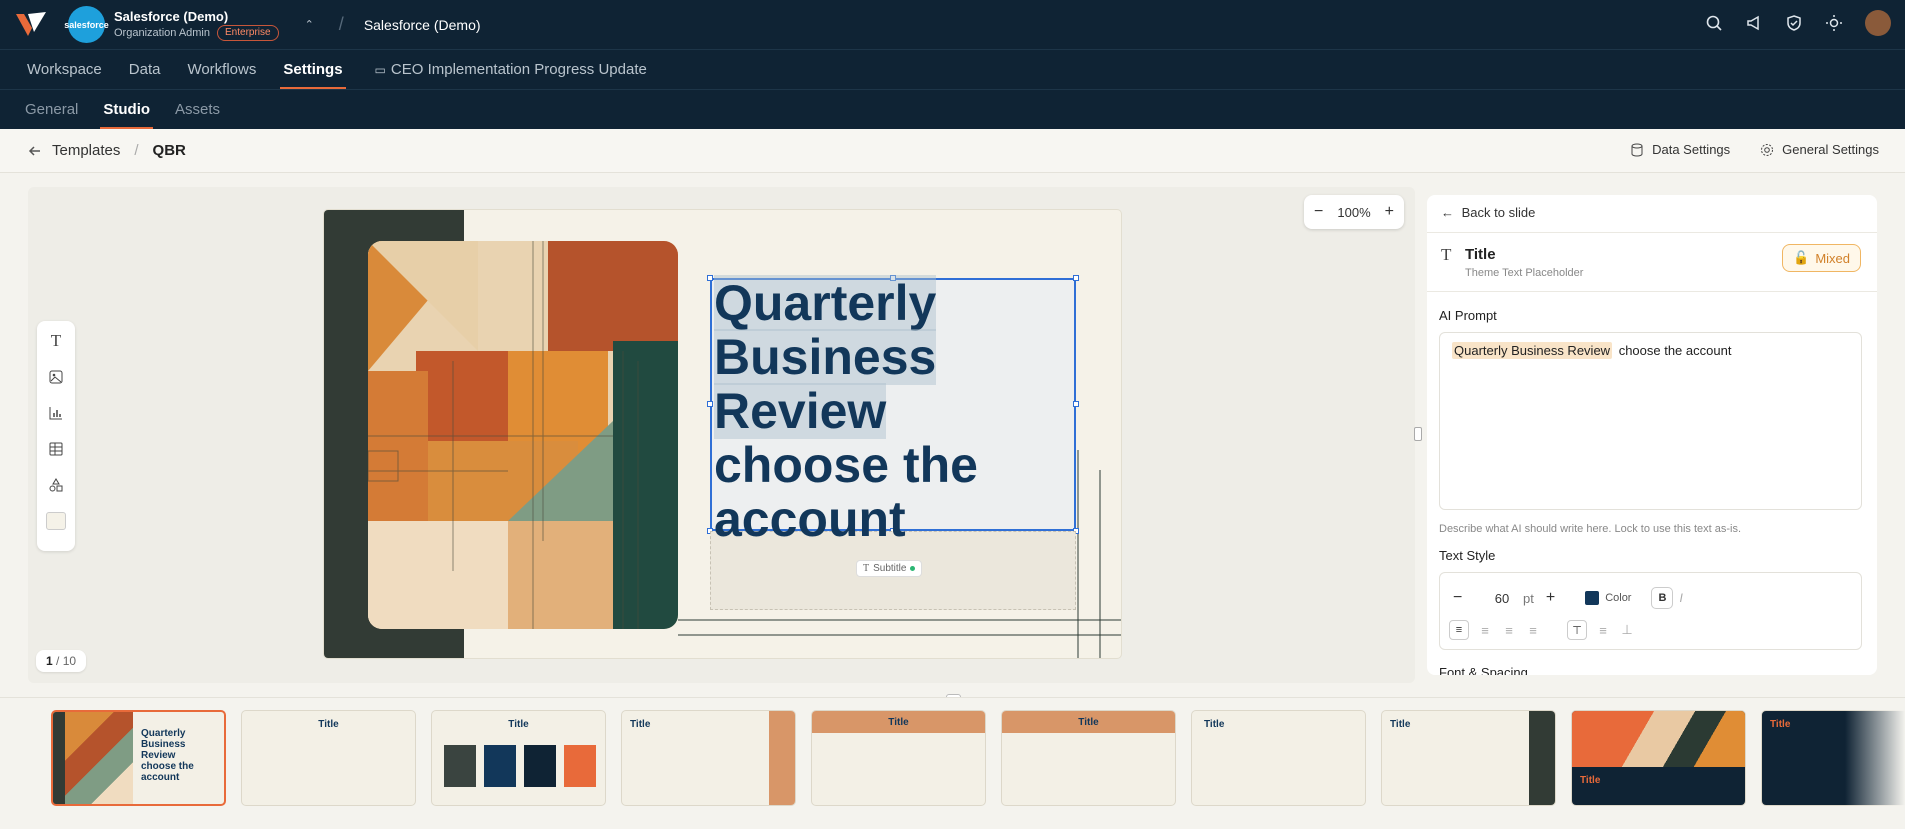 Image resolution: width=1905 pixels, height=829 pixels. What do you see at coordinates (1577, 630) in the screenshot?
I see `valign-top-icon: ⊤` at bounding box center [1577, 630].